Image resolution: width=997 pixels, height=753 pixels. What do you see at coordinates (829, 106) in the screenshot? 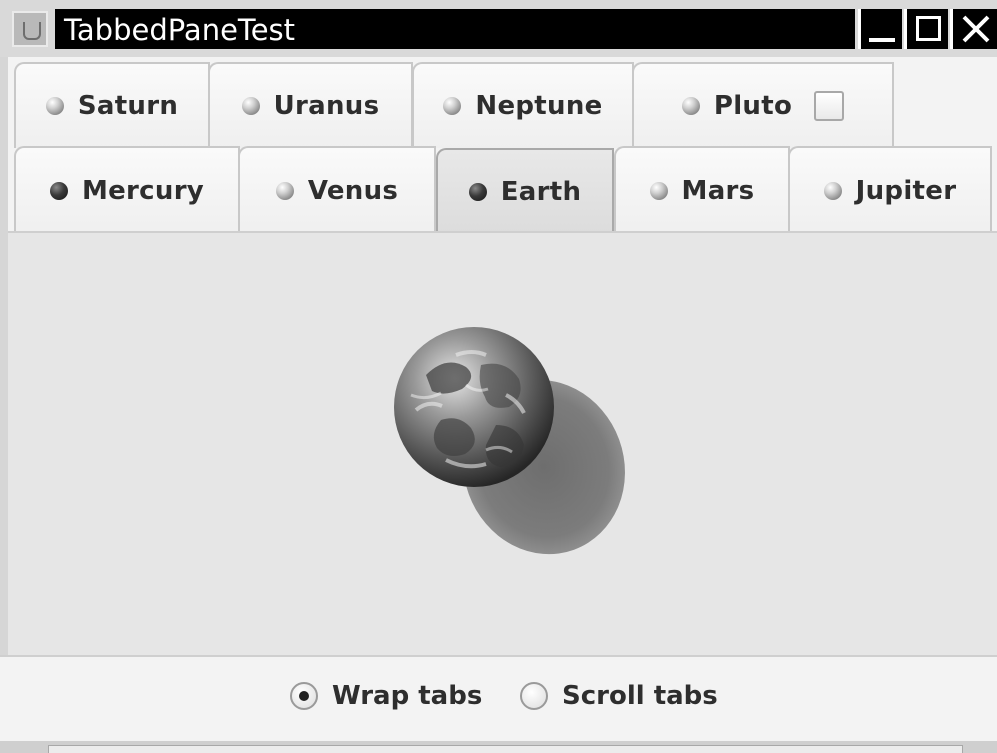
I see `pluto-checkbox` at bounding box center [829, 106].